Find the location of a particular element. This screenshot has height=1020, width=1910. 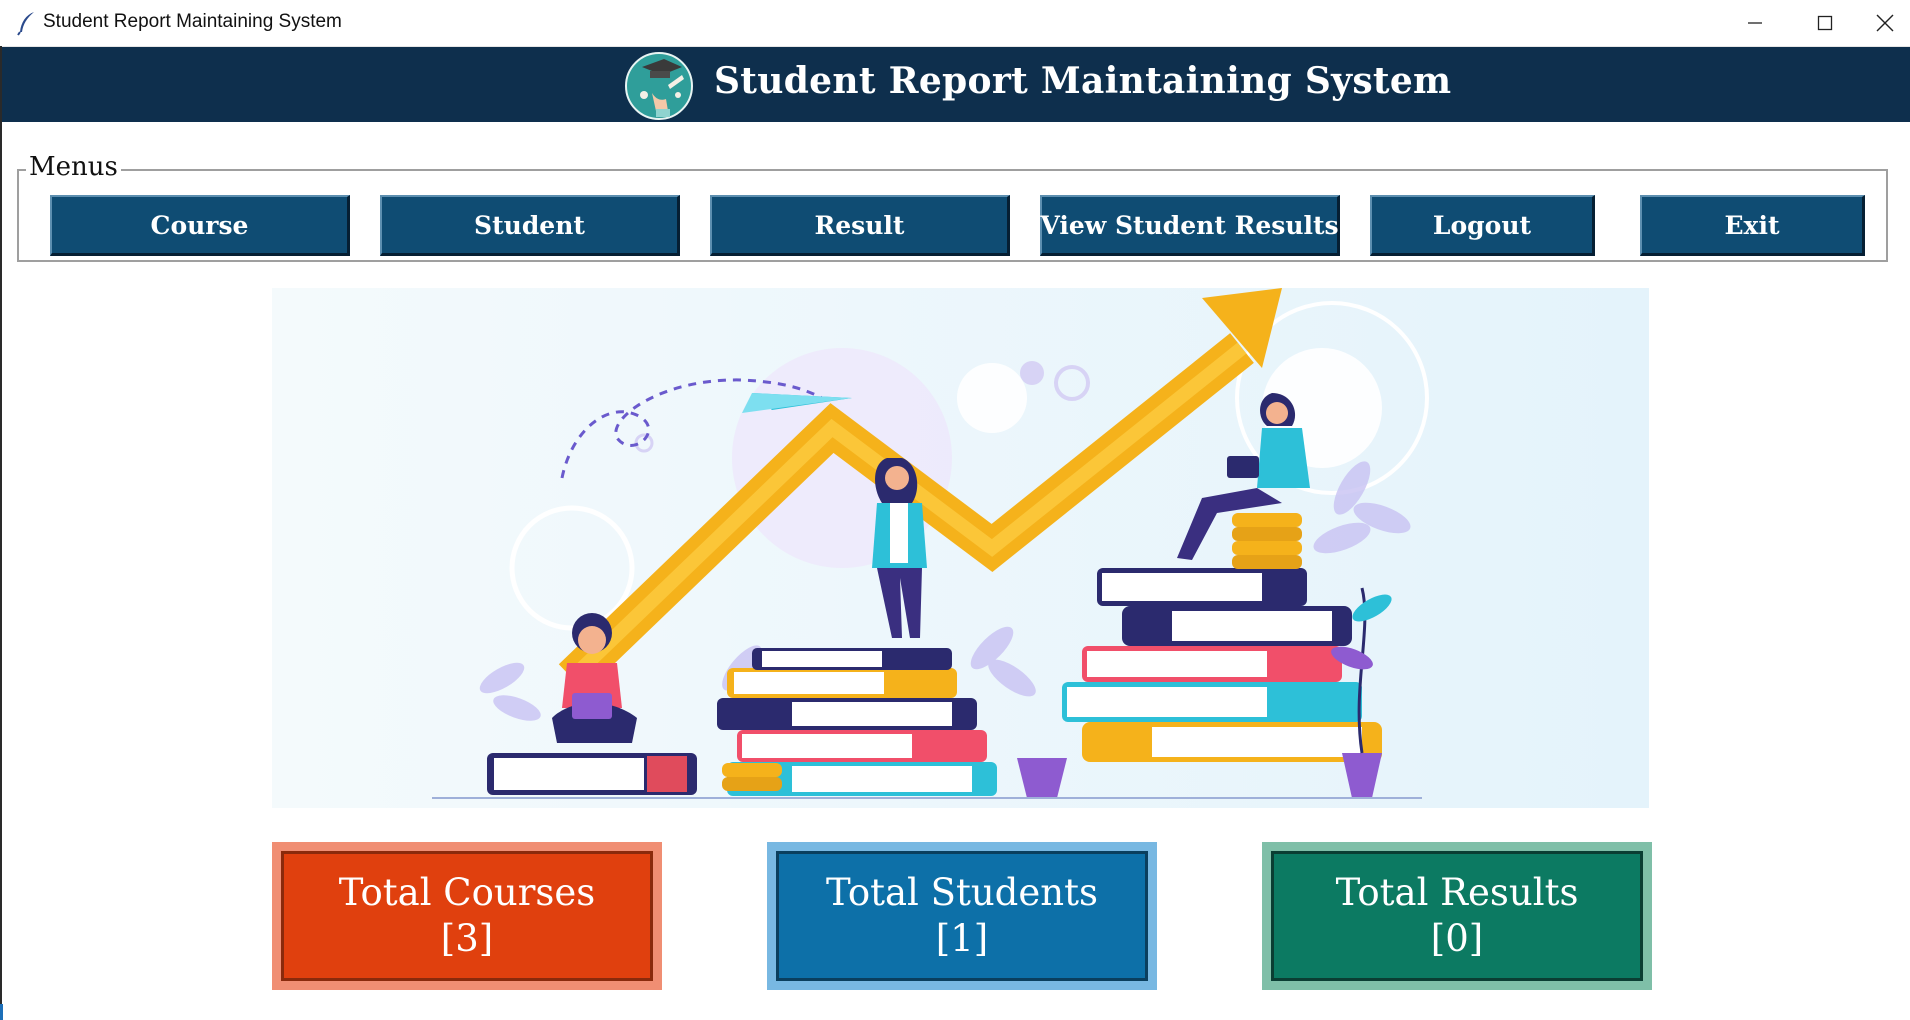

total-courses-value: [3] is located at coordinates (467, 938).